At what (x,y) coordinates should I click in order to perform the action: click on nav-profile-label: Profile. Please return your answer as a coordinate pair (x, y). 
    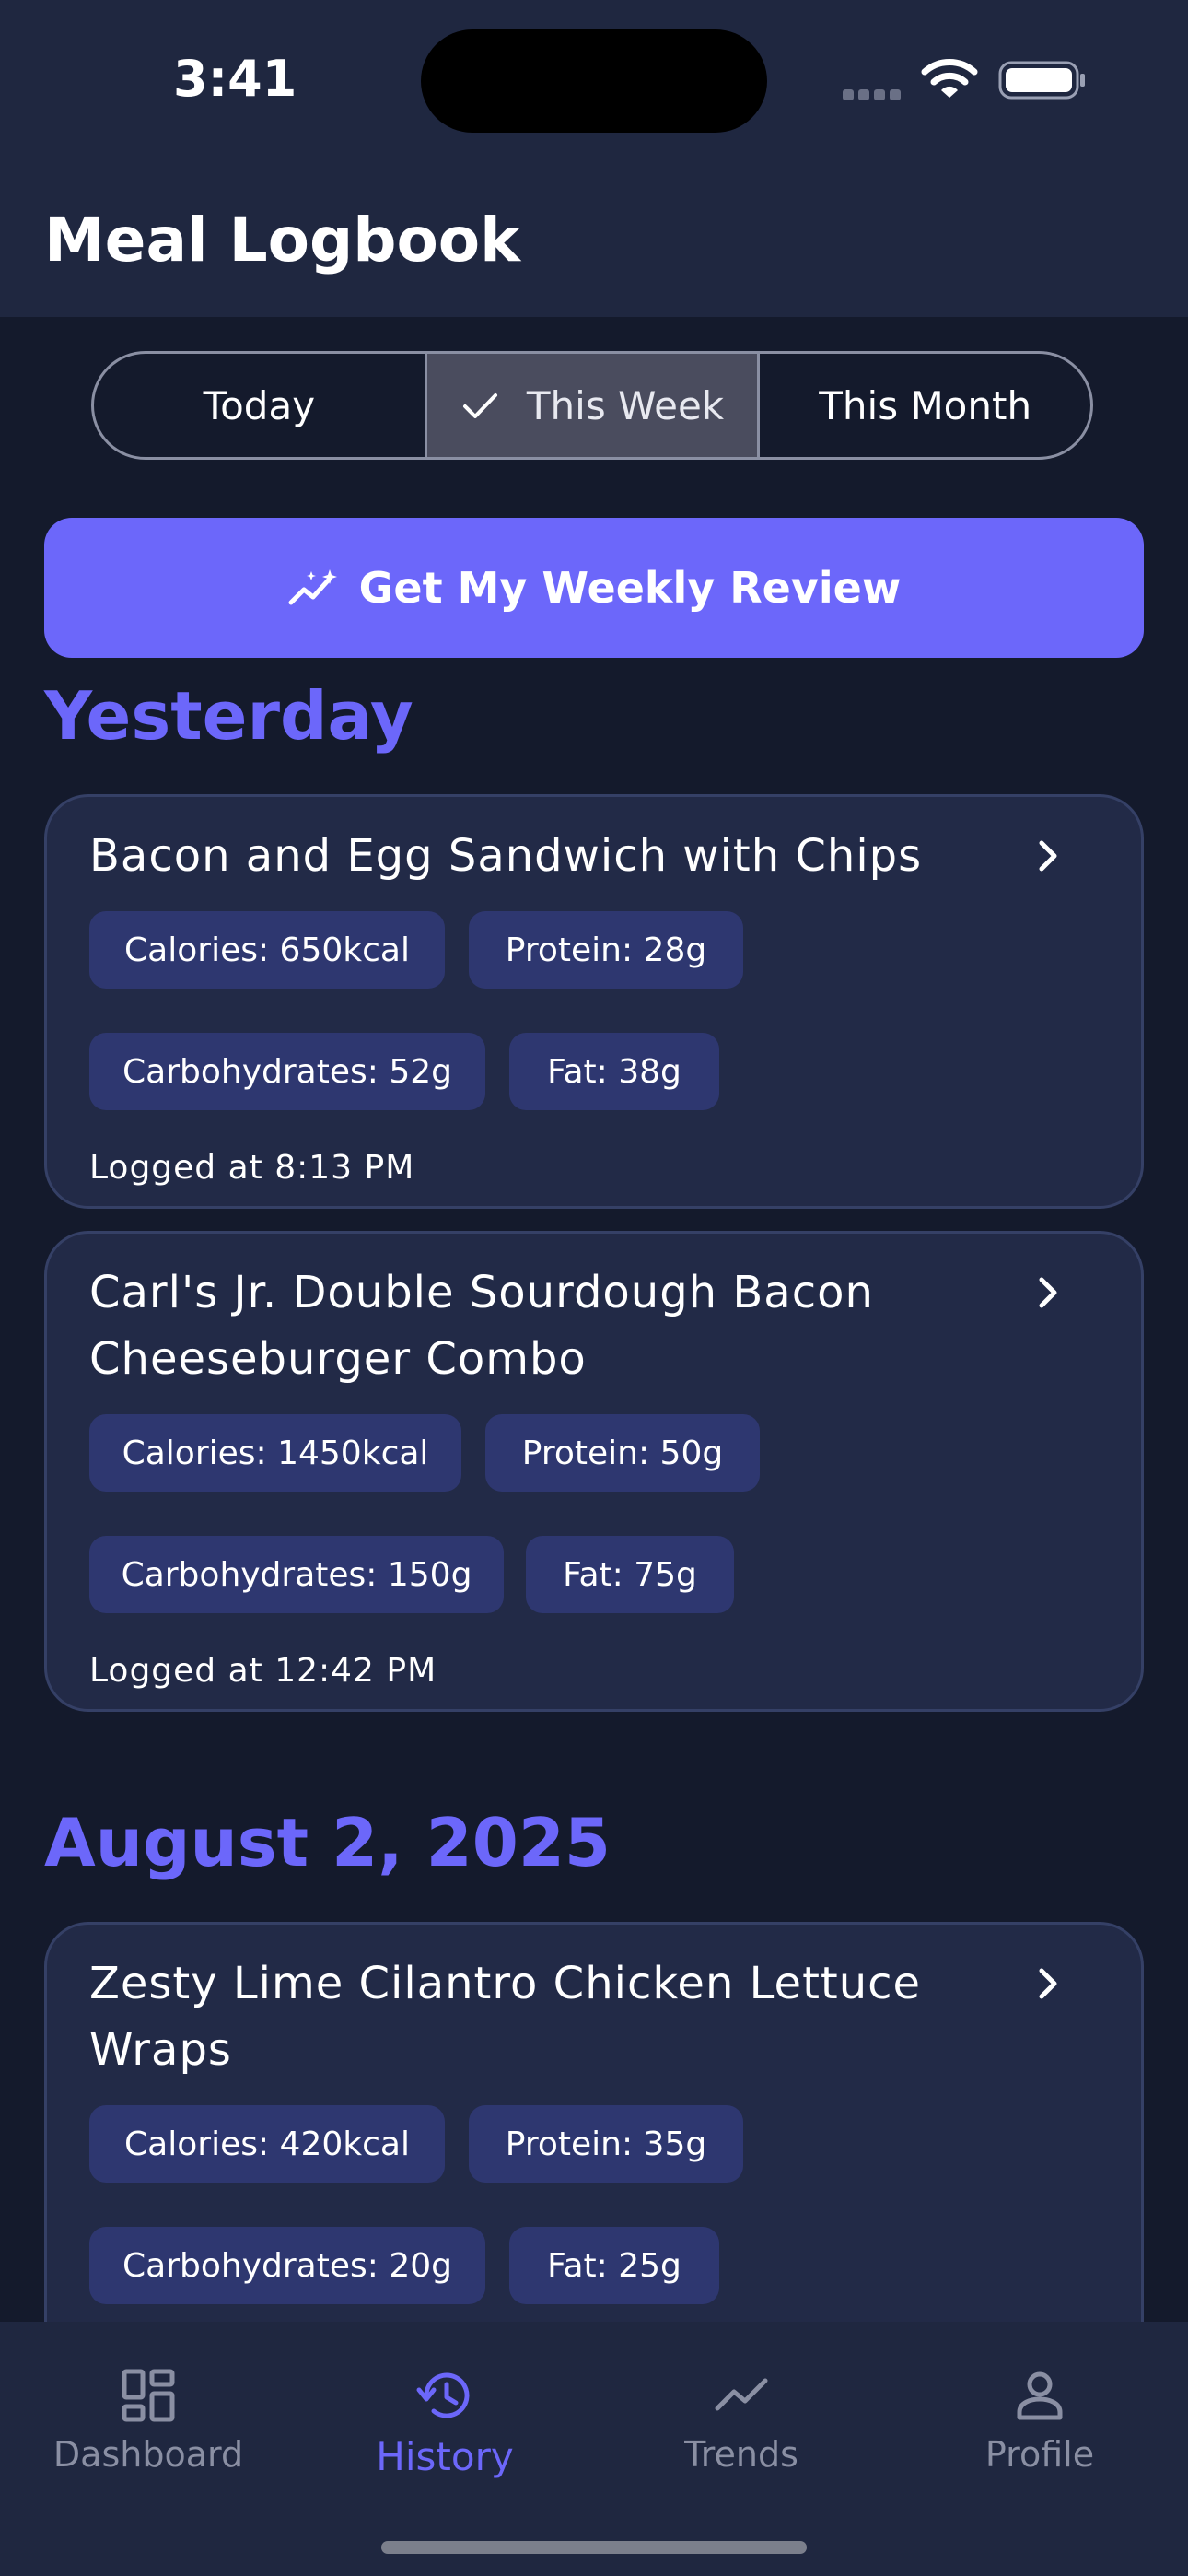
    Looking at the image, I should click on (1039, 2454).